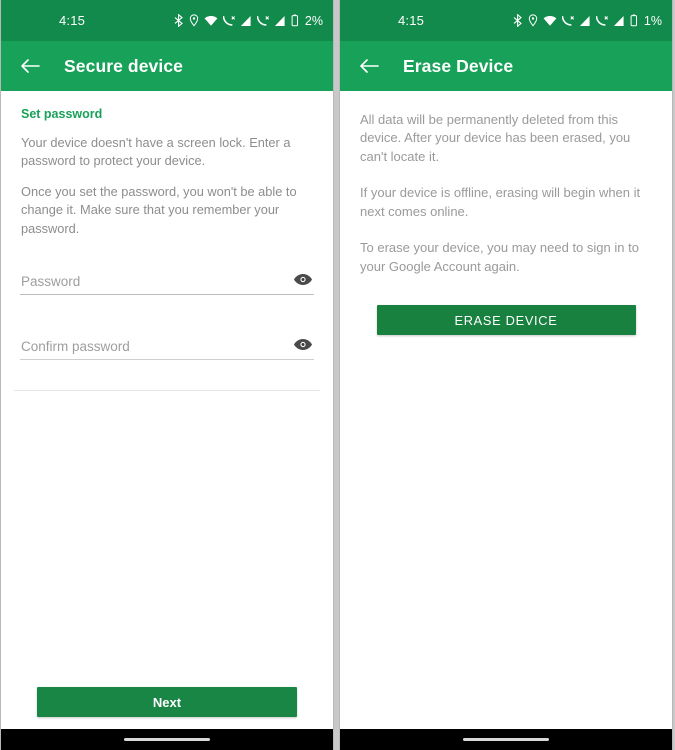  What do you see at coordinates (506, 320) in the screenshot?
I see `erase-device-button: ERASE DEVICE` at bounding box center [506, 320].